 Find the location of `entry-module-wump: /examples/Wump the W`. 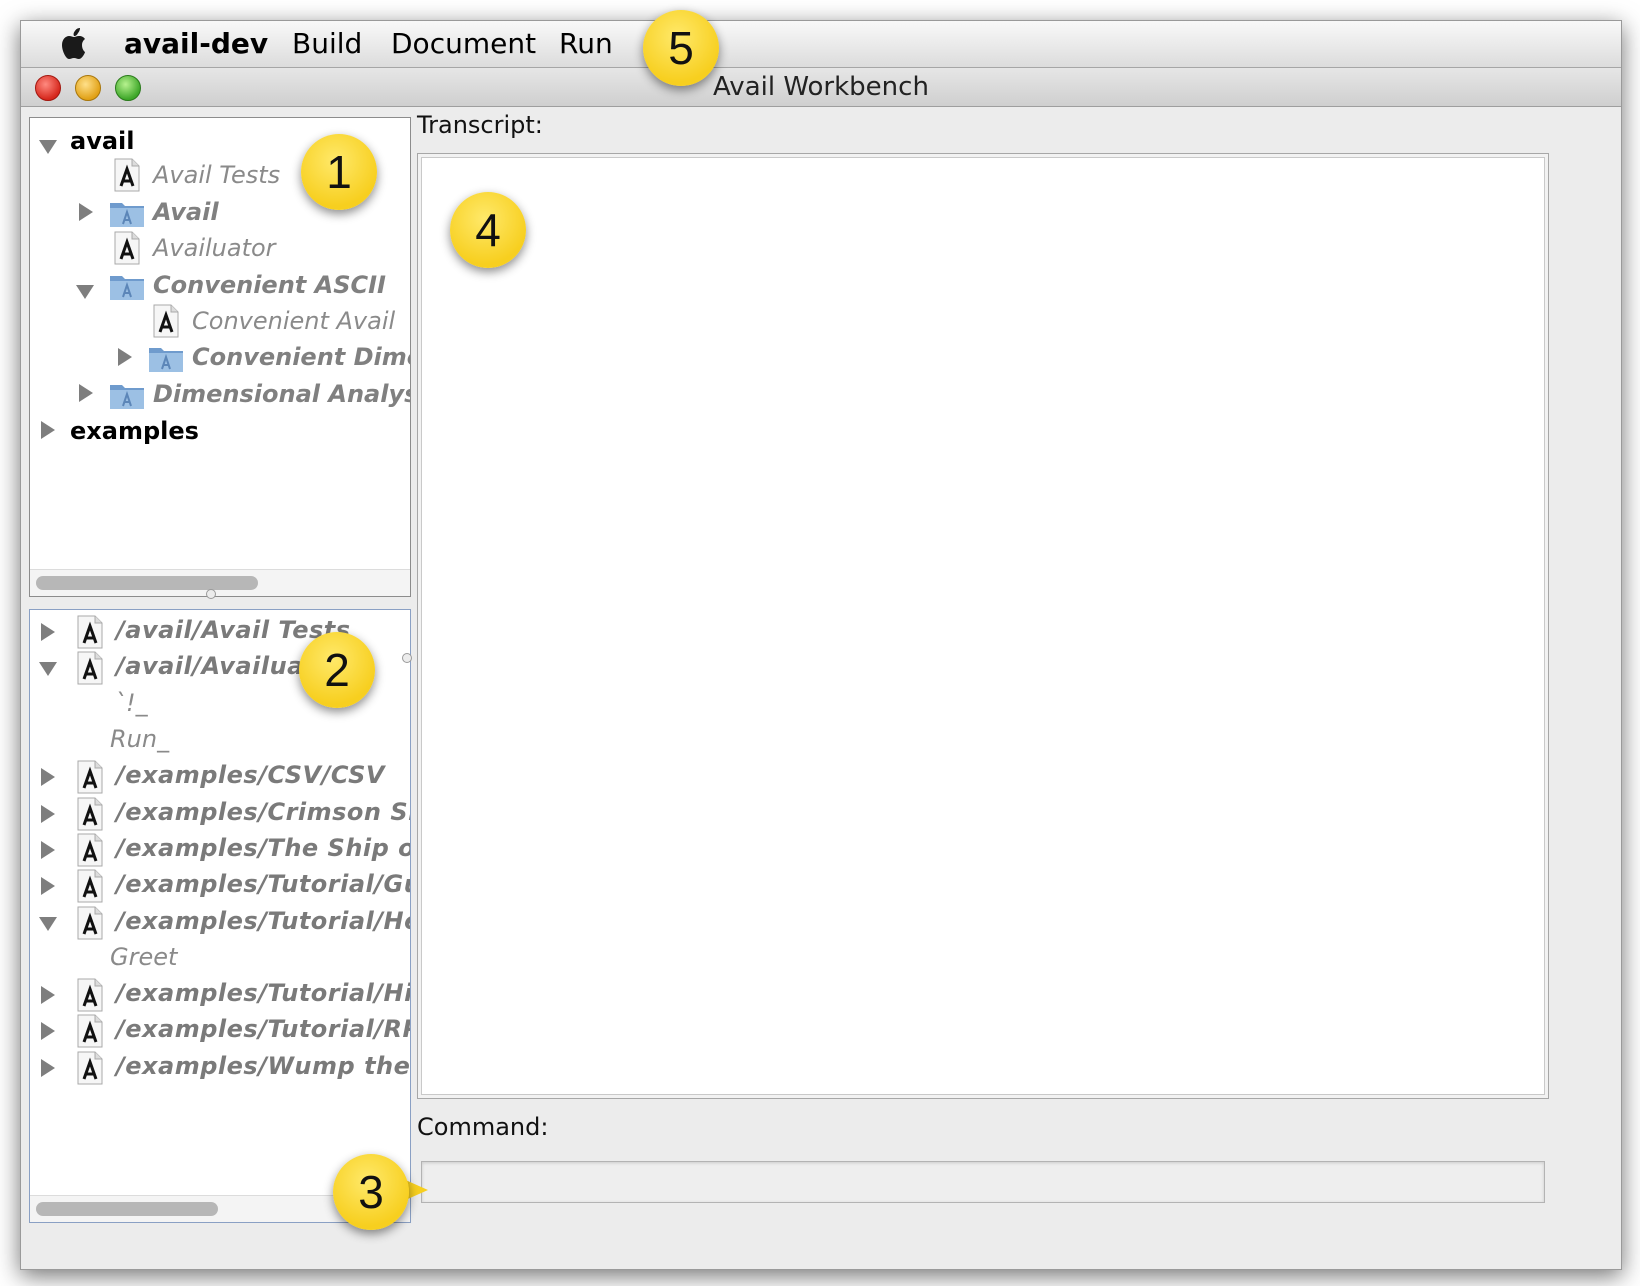

entry-module-wump: /examples/Wump the W is located at coordinates (263, 1066).